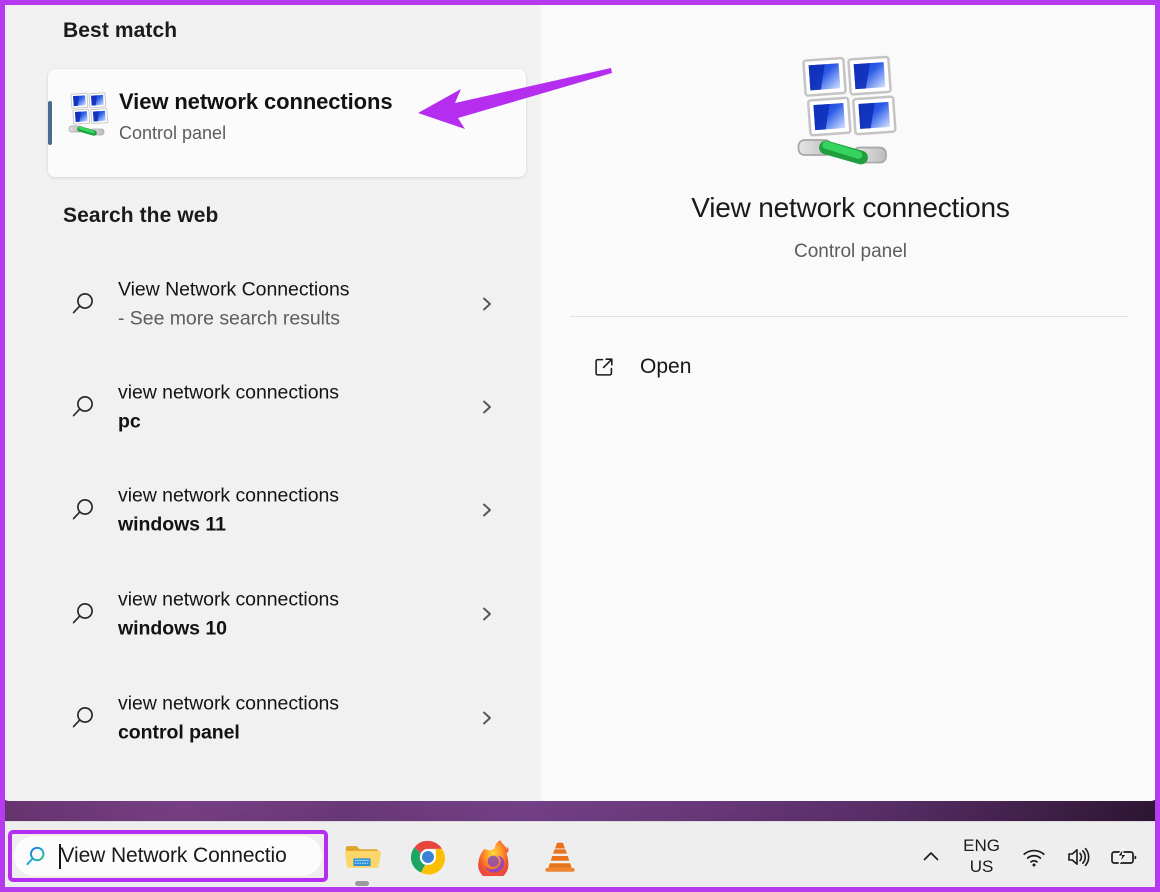 This screenshot has width=1160, height=892. Describe the element at coordinates (173, 855) in the screenshot. I see `search-input-value: View Network Connectio` at that location.